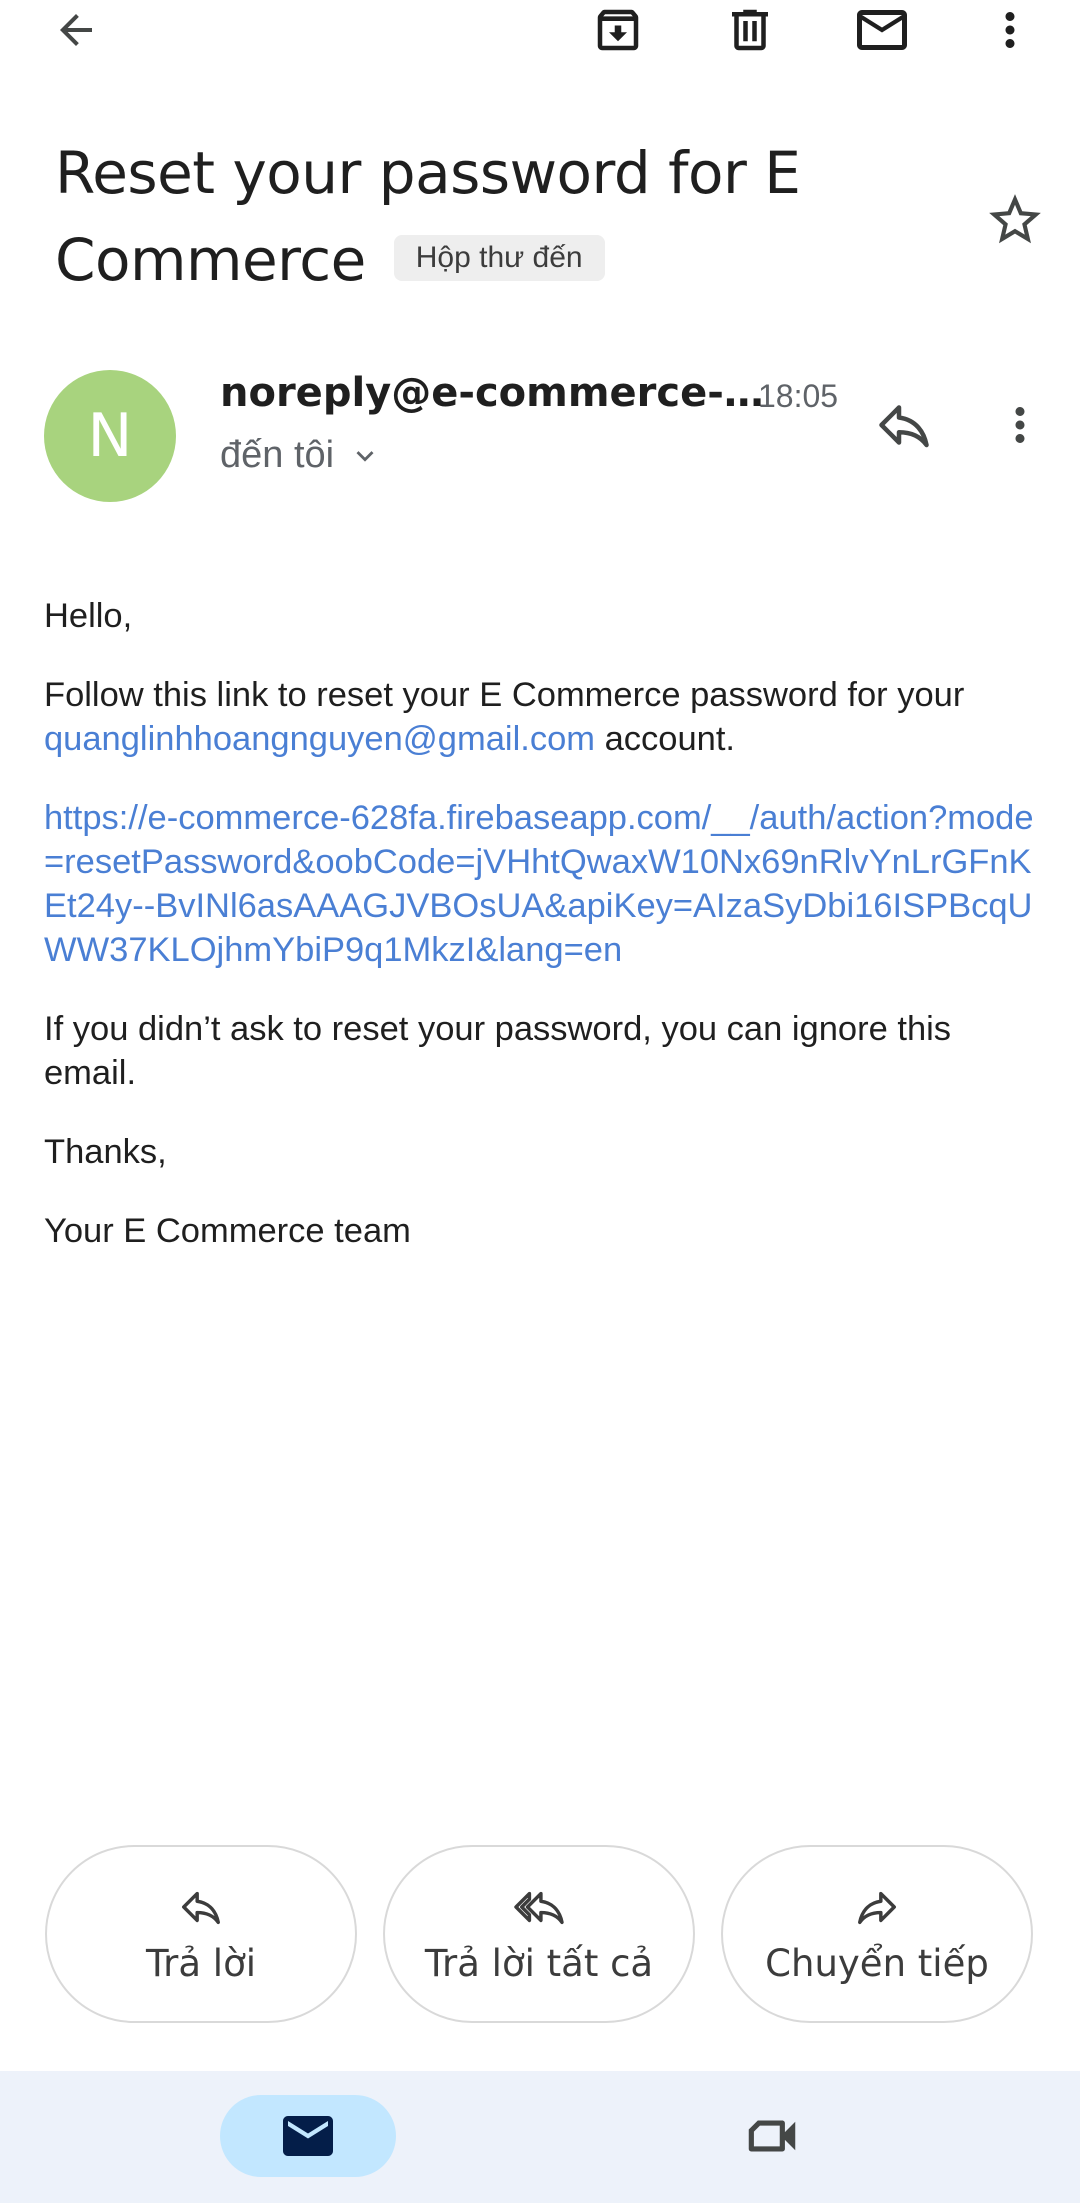  I want to click on star-button, so click(1015, 220).